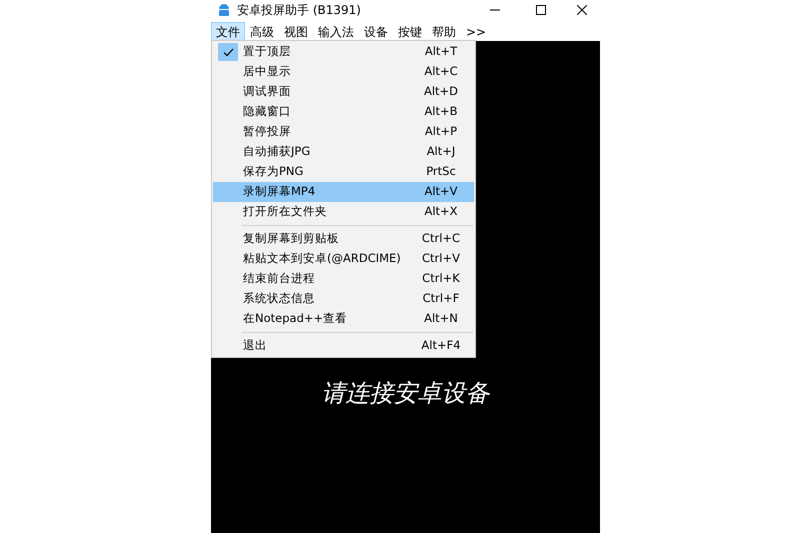  Describe the element at coordinates (279, 191) in the screenshot. I see `menu-item-label: 录制屏幕MP4` at that location.